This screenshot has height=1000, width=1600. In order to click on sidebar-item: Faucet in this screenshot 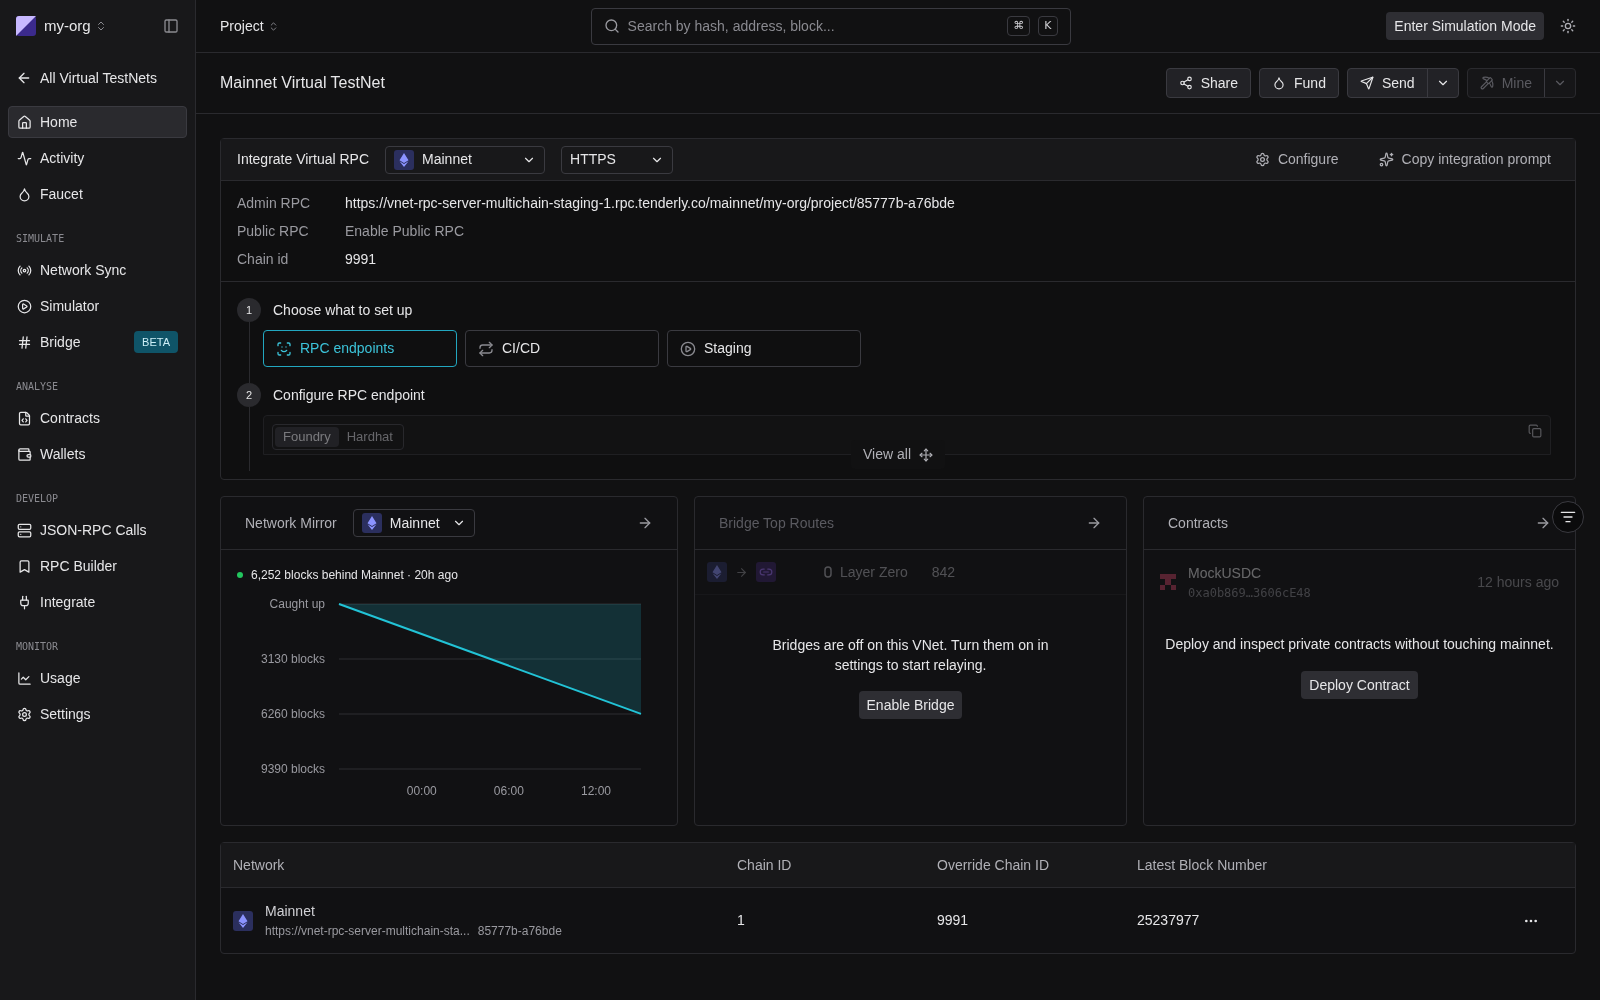, I will do `click(97, 194)`.